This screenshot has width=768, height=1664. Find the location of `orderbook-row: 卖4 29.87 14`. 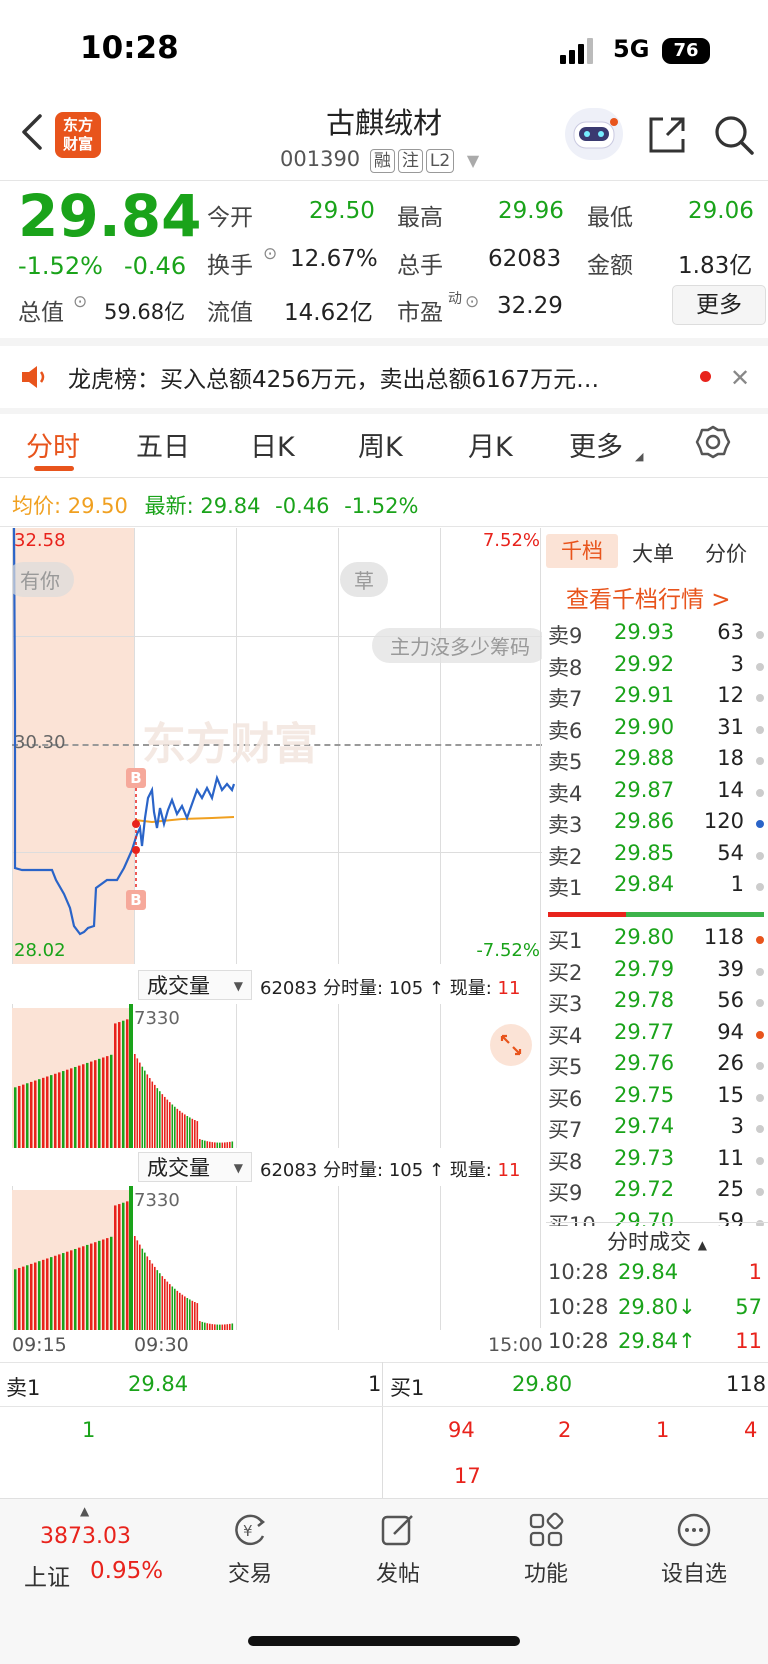

orderbook-row: 卖4 29.87 14 is located at coordinates (657, 793).